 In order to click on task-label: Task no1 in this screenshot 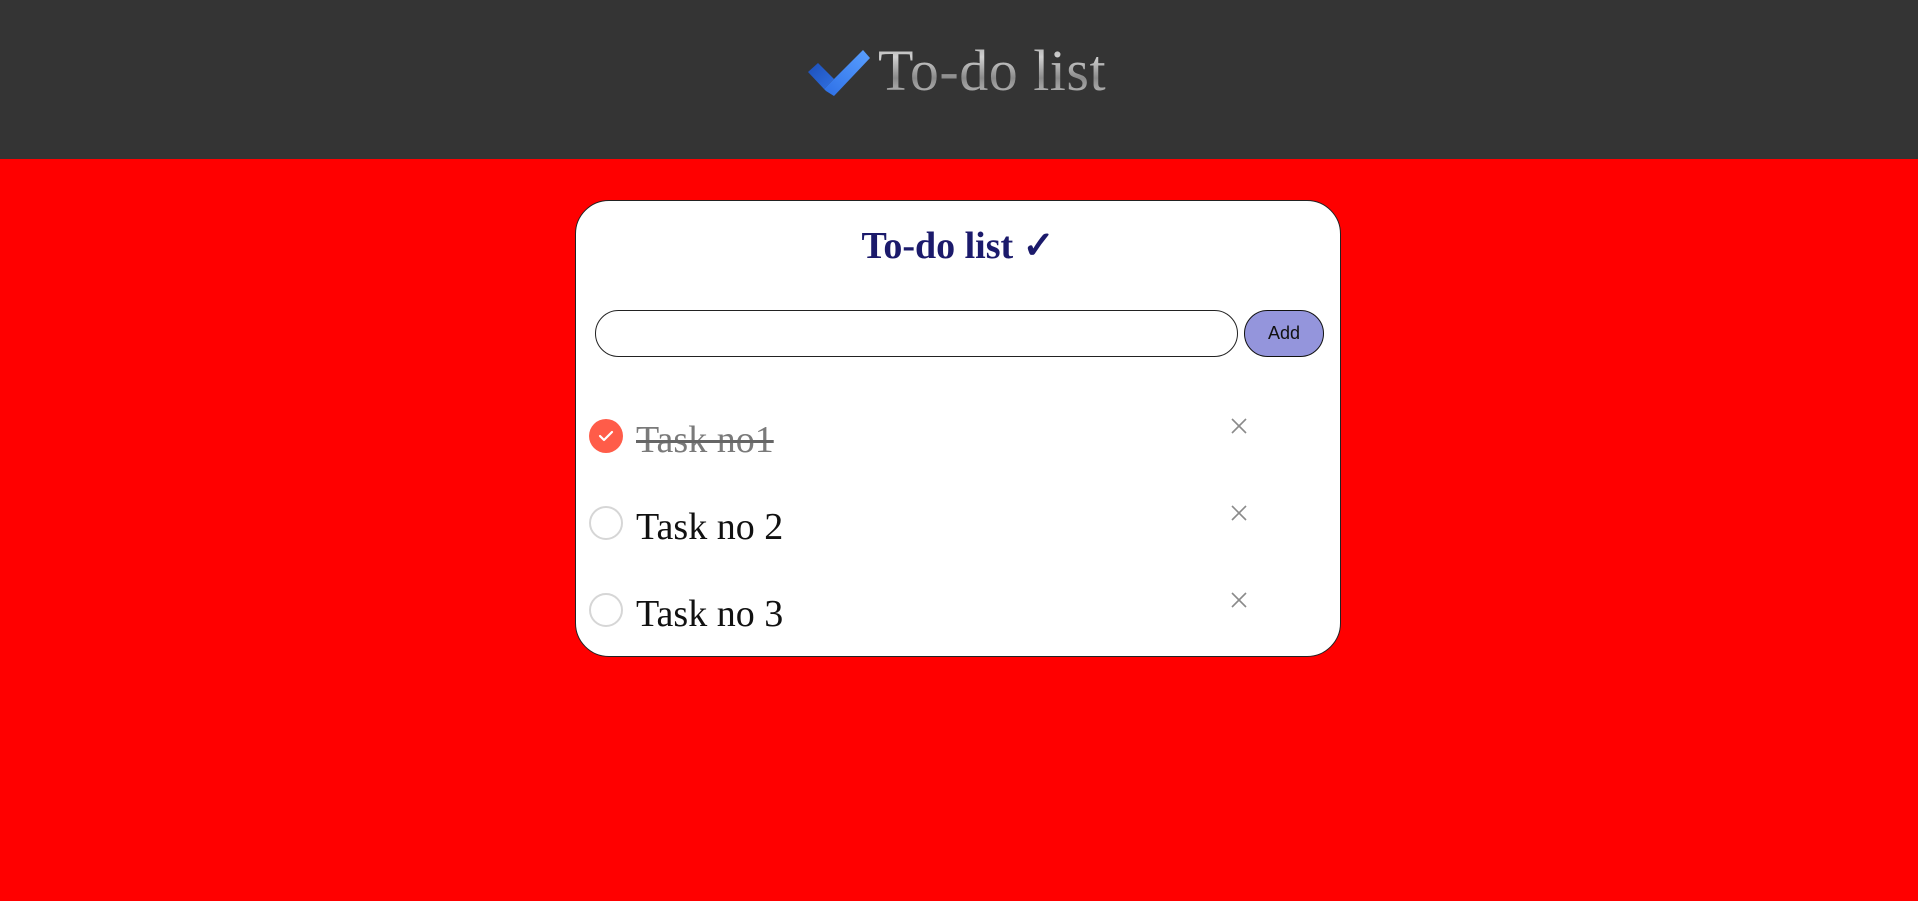, I will do `click(705, 440)`.